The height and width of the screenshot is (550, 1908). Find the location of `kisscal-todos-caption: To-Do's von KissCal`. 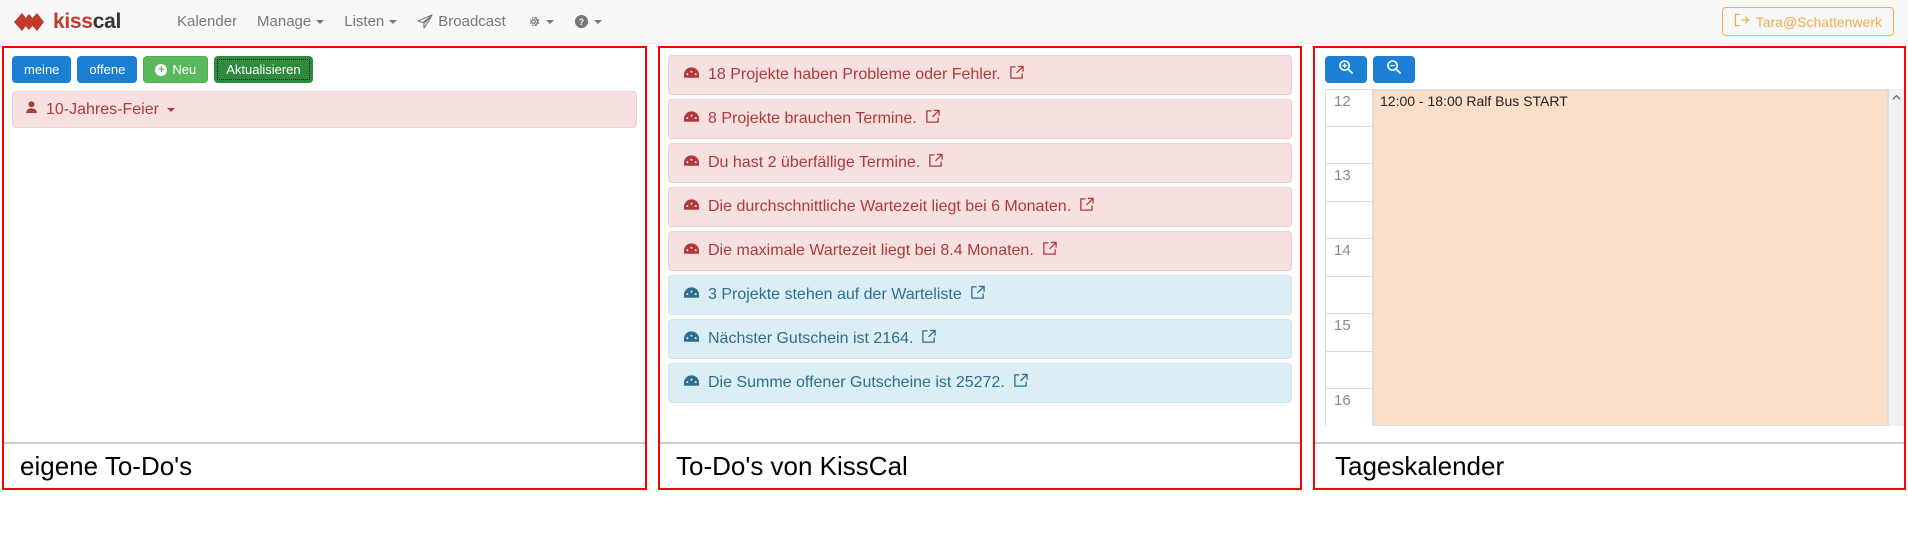

kisscal-todos-caption: To-Do's von KissCal is located at coordinates (980, 465).